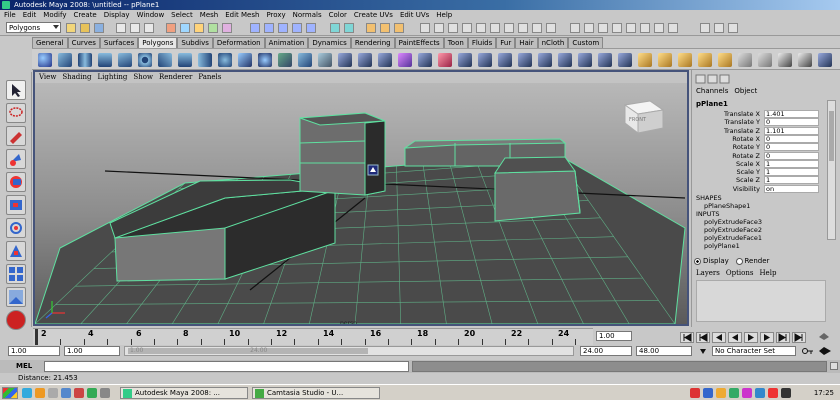 This screenshot has width=840, height=400. What do you see at coordinates (307, 15) in the screenshot?
I see `menu-normals: Normals` at bounding box center [307, 15].